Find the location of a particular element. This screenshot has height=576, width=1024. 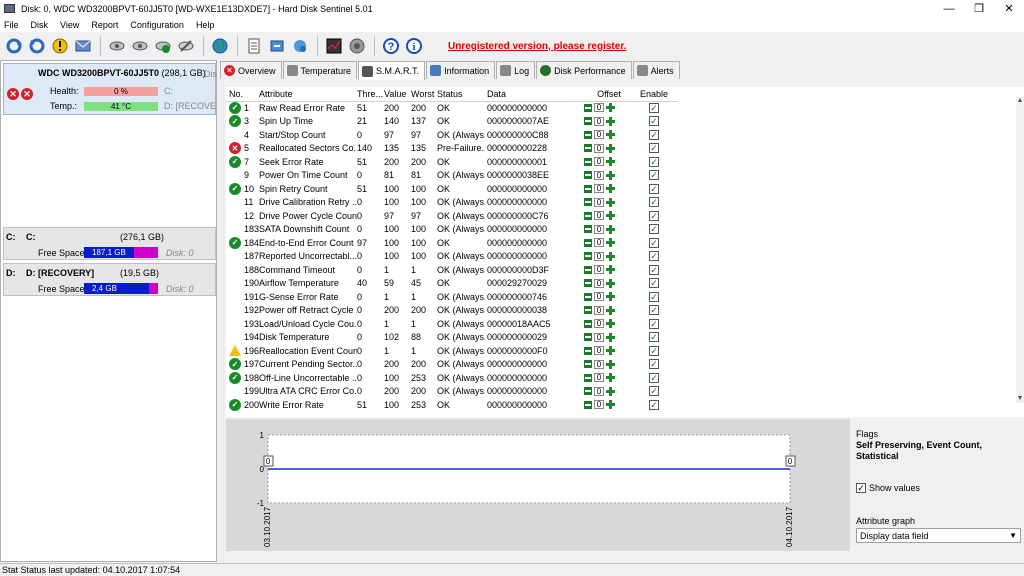

tab-information: Information is located at coordinates (461, 70).